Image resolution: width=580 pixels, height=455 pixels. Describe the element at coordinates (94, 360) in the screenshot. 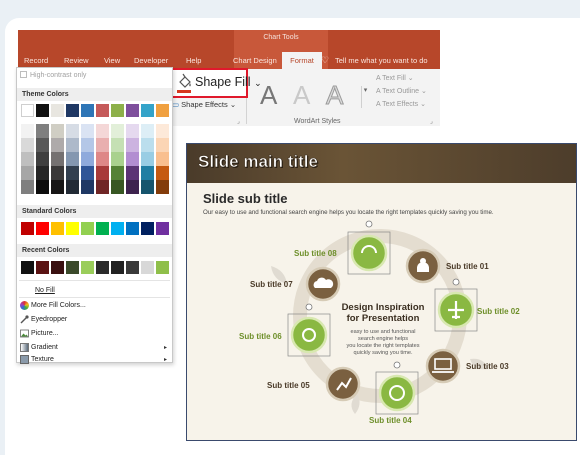

I see `texture-item: Texture ▸` at that location.